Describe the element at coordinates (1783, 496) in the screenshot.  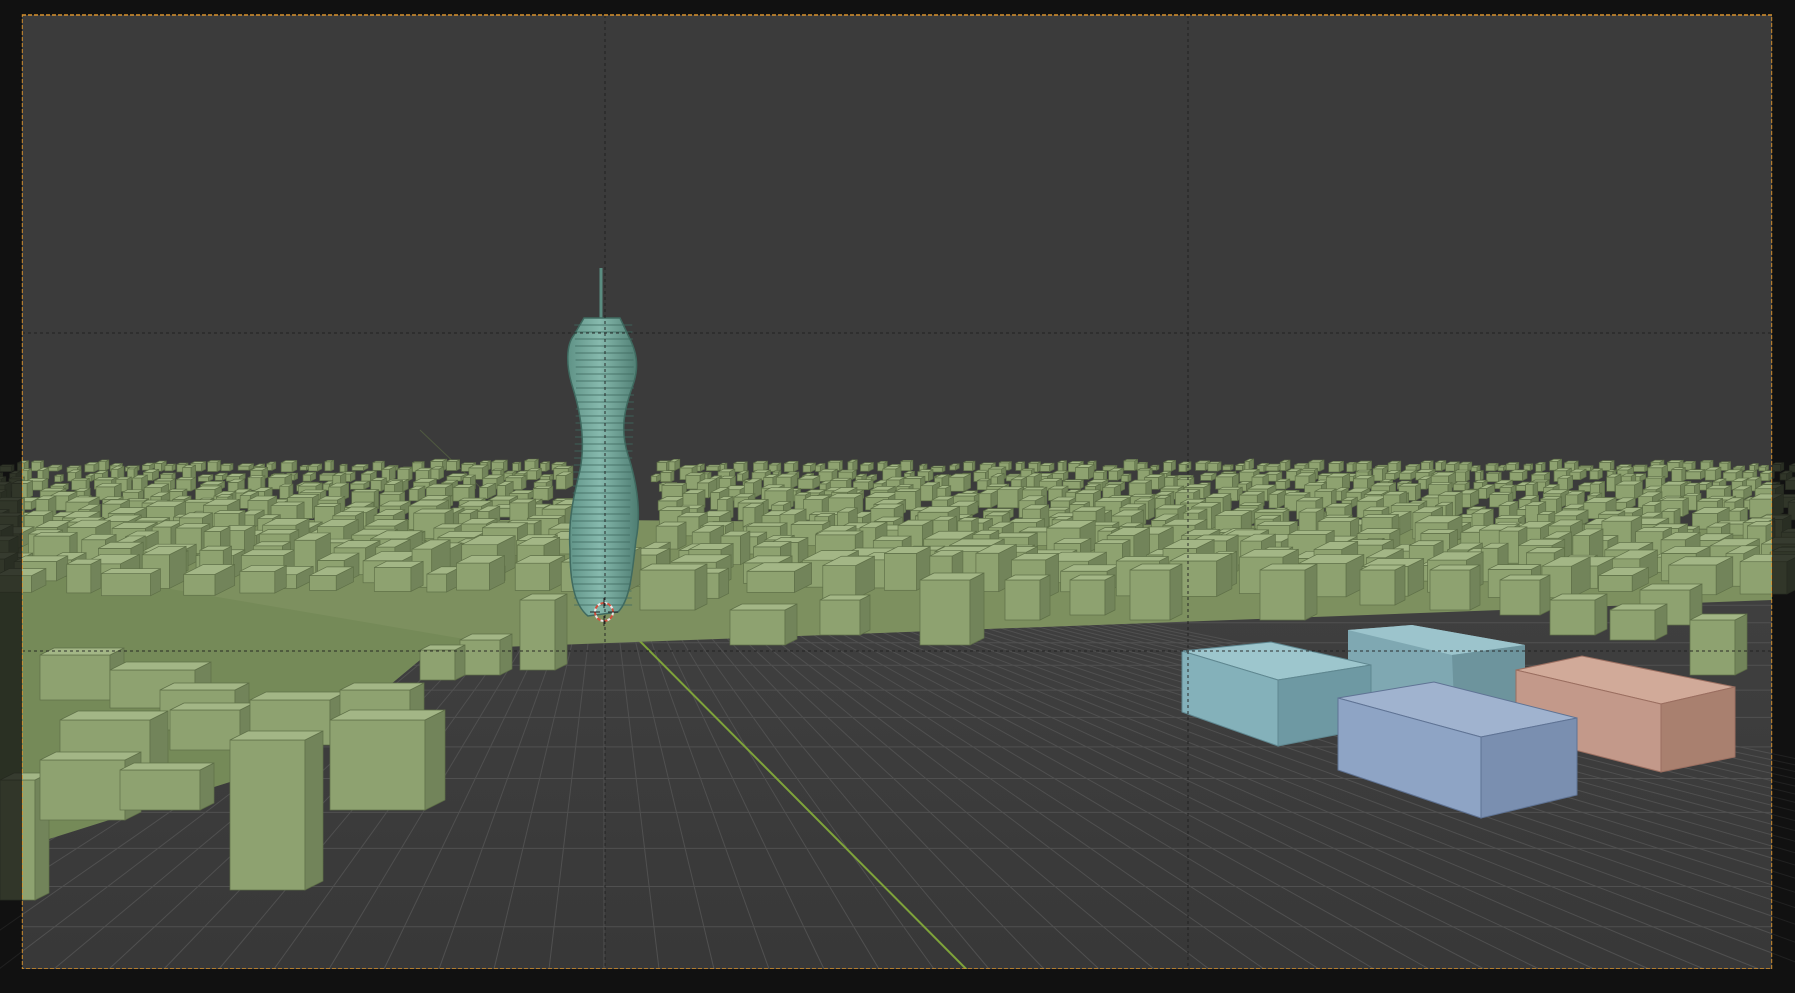
I see `passepartout-right` at that location.